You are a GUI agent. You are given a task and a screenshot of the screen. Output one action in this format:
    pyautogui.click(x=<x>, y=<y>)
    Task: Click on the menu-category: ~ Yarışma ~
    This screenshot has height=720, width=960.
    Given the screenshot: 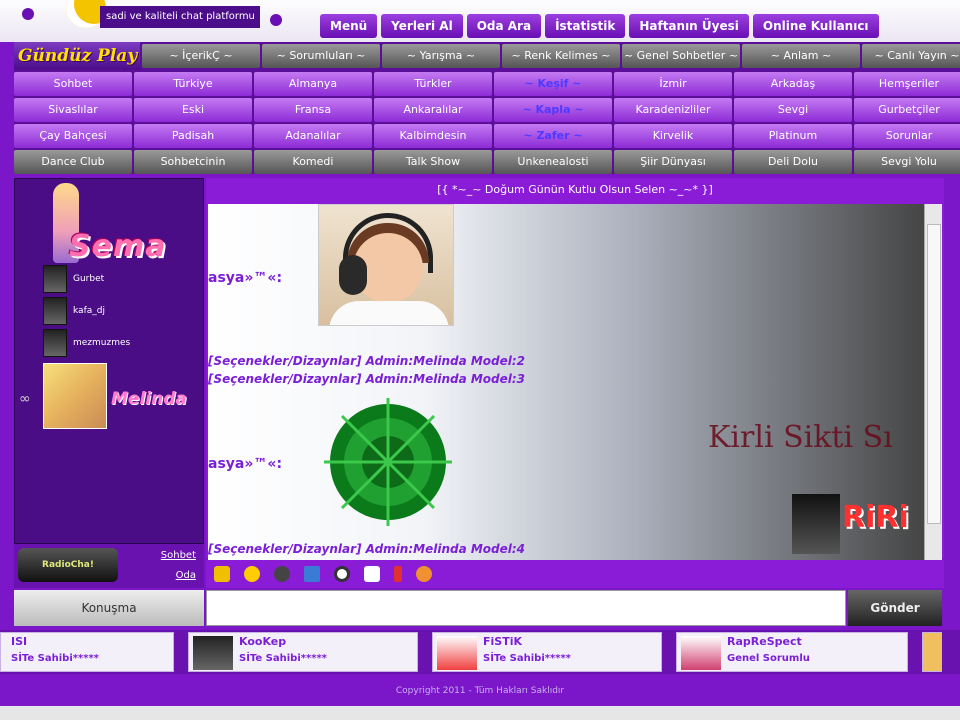 What is the action you would take?
    pyautogui.click(x=441, y=56)
    